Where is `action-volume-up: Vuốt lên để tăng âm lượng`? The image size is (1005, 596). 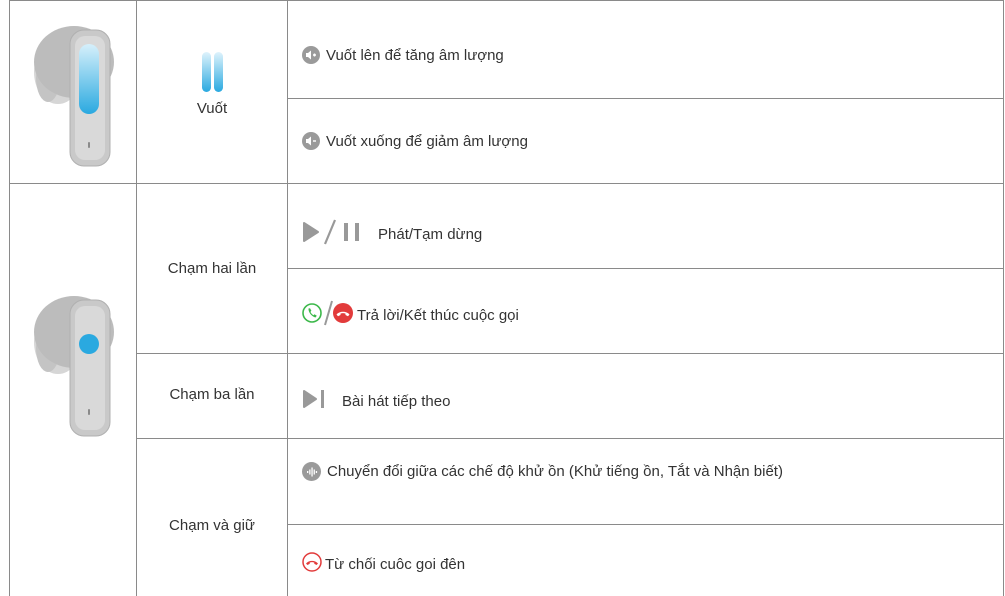 action-volume-up: Vuốt lên để tăng âm lượng is located at coordinates (403, 55).